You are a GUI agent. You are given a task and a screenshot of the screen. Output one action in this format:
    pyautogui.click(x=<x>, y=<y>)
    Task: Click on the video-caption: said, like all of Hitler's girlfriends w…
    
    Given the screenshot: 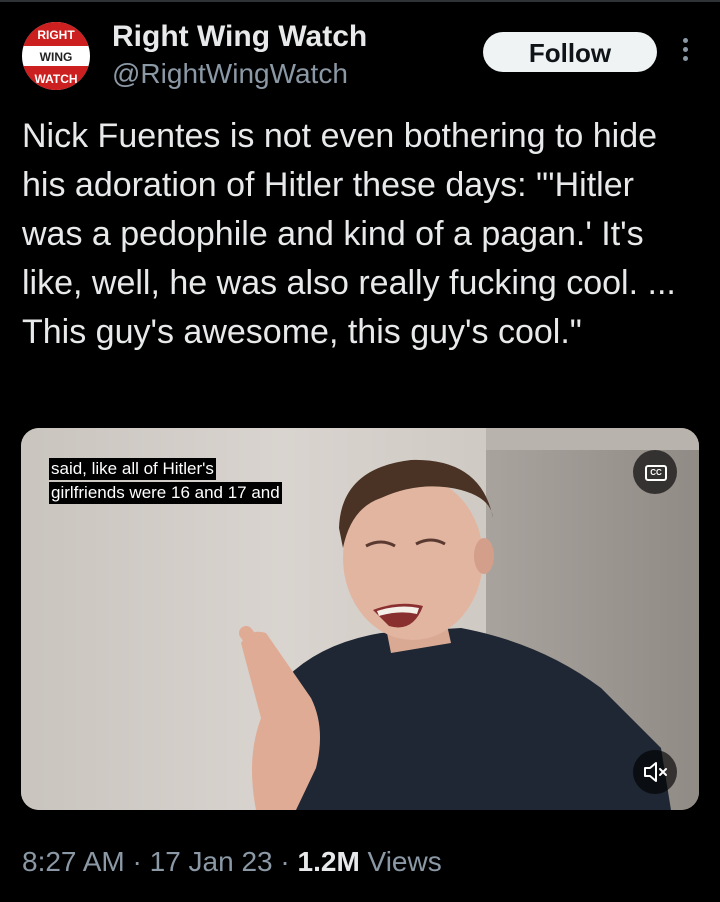 What is the action you would take?
    pyautogui.click(x=165, y=482)
    